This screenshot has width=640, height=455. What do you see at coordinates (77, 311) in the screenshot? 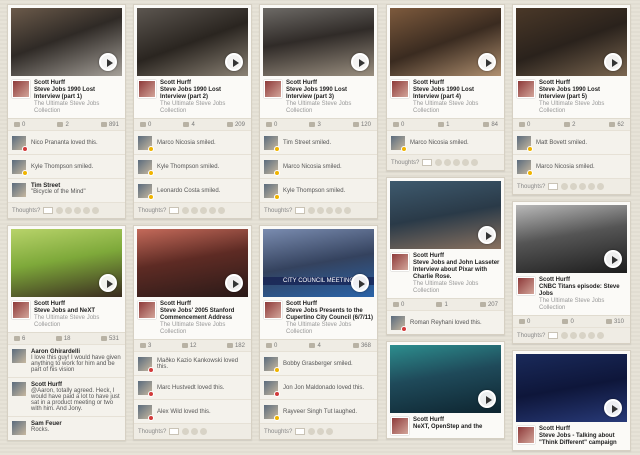
I see `video-title: Steve Jobs and NeXT` at bounding box center [77, 311].